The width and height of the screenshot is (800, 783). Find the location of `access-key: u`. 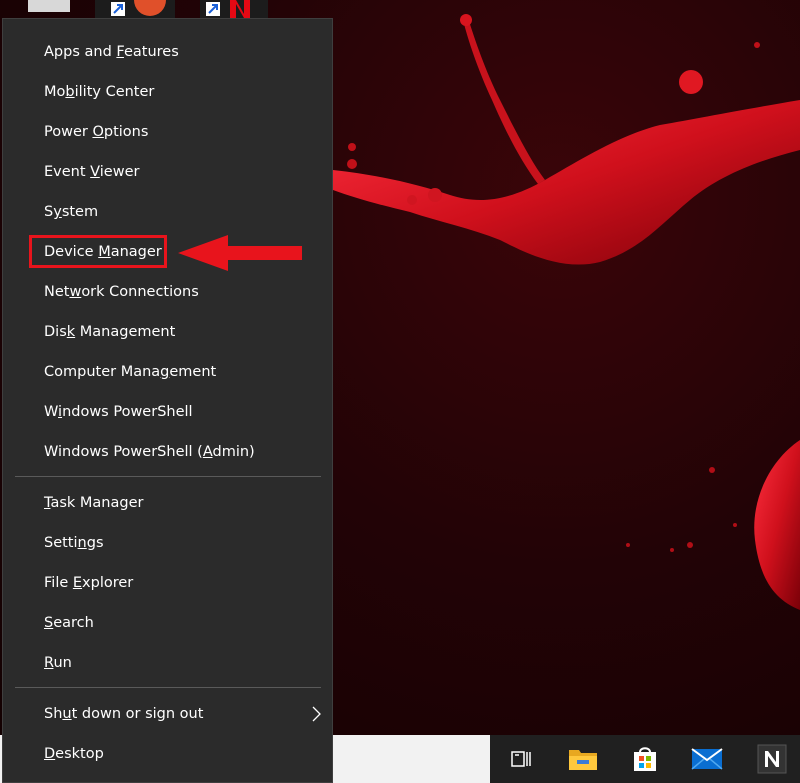

access-key: u is located at coordinates (67, 714).